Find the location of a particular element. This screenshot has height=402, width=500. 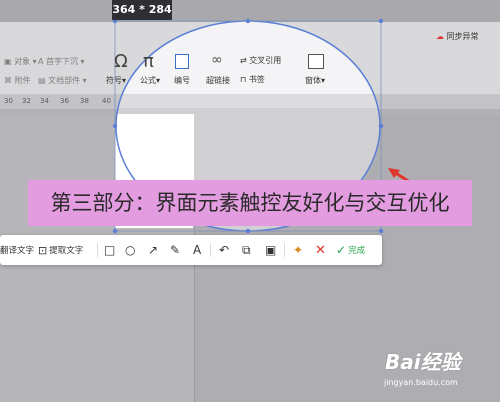

bookmark-button: ⊓ 书签 is located at coordinates (252, 79).